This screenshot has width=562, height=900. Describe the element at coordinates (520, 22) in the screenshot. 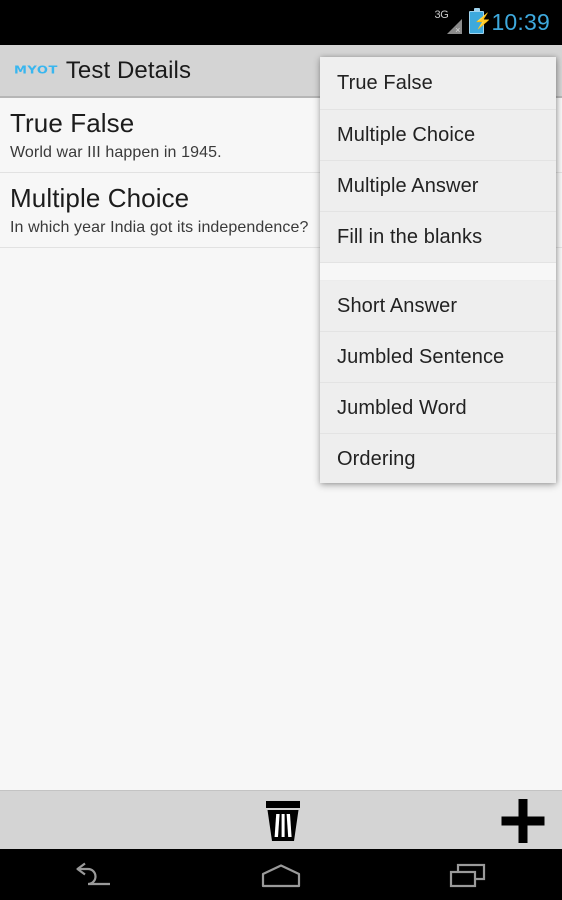

I see `status-bar-clock: 10:39` at that location.